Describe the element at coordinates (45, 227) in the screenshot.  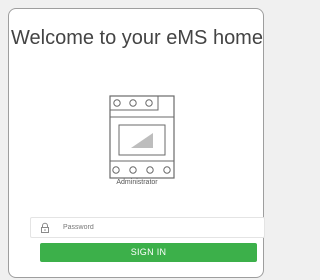
I see `lock-icon` at that location.